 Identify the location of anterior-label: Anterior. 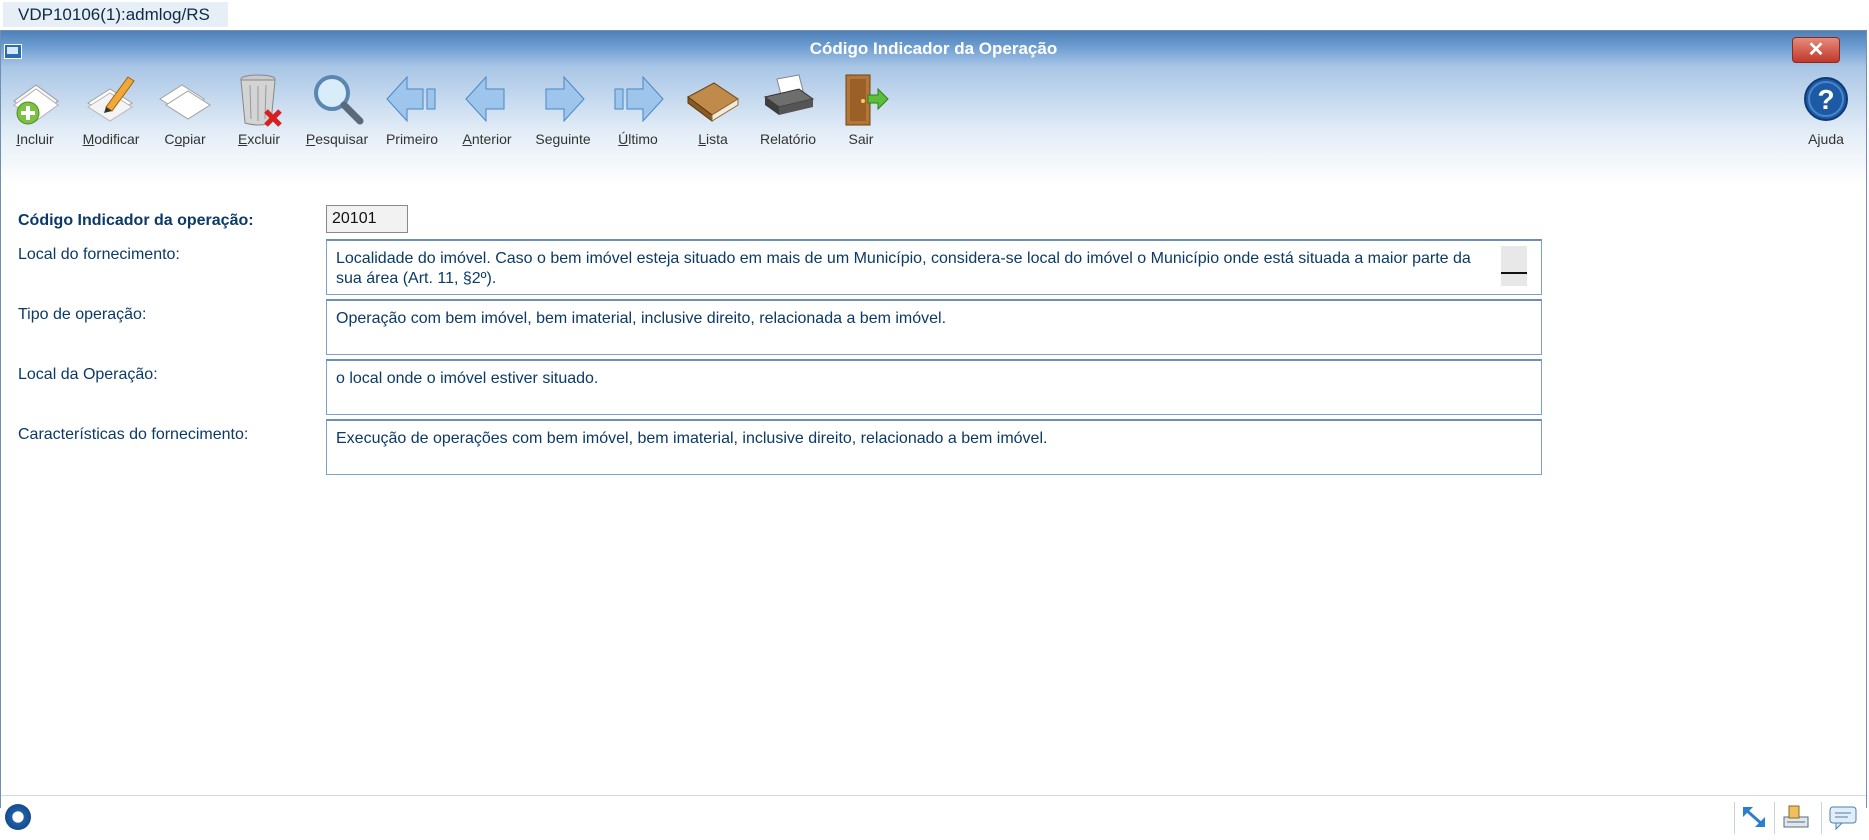
(487, 139).